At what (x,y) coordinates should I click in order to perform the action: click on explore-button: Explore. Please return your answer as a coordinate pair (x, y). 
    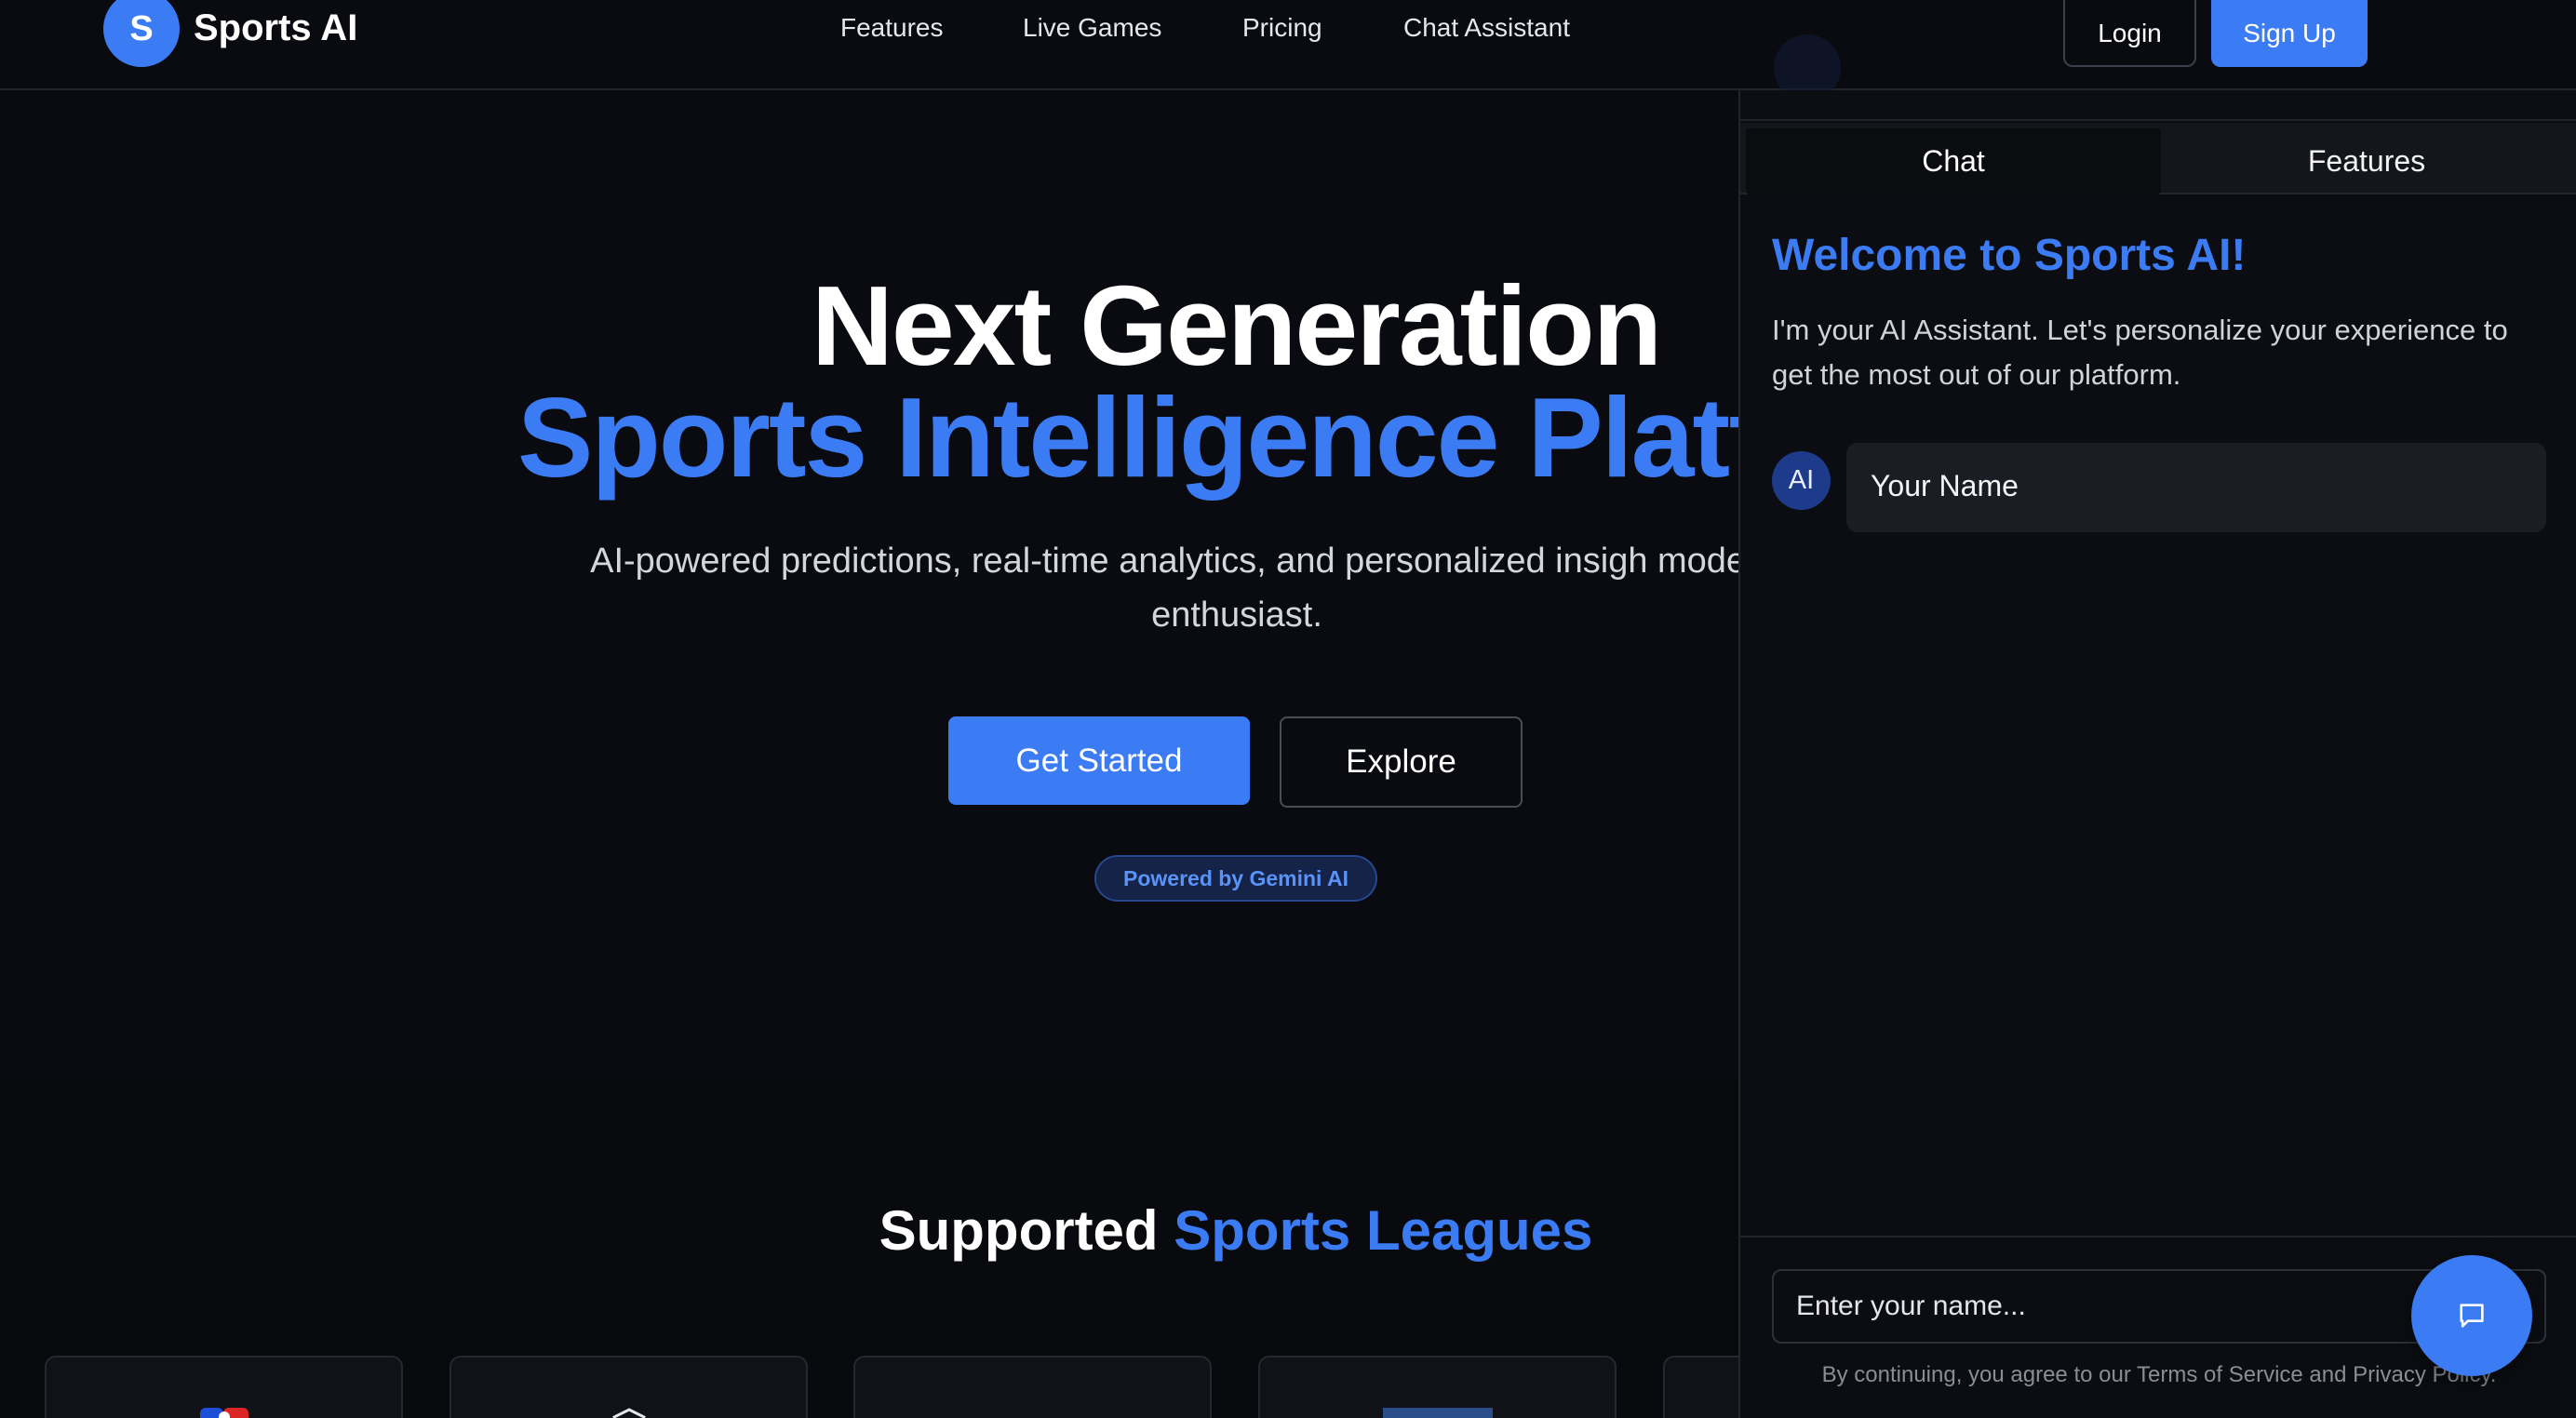
    Looking at the image, I should click on (1401, 762).